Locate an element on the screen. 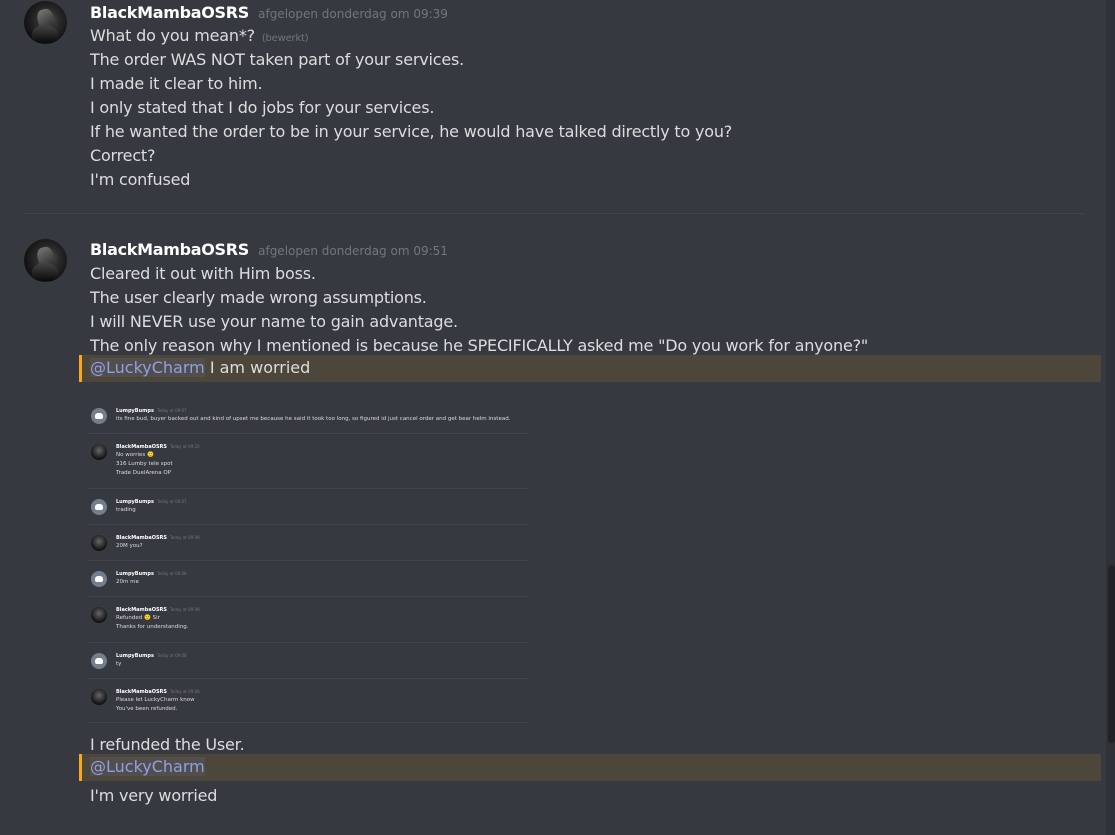  embedded-message-text: You've been refunded. is located at coordinates (147, 709).